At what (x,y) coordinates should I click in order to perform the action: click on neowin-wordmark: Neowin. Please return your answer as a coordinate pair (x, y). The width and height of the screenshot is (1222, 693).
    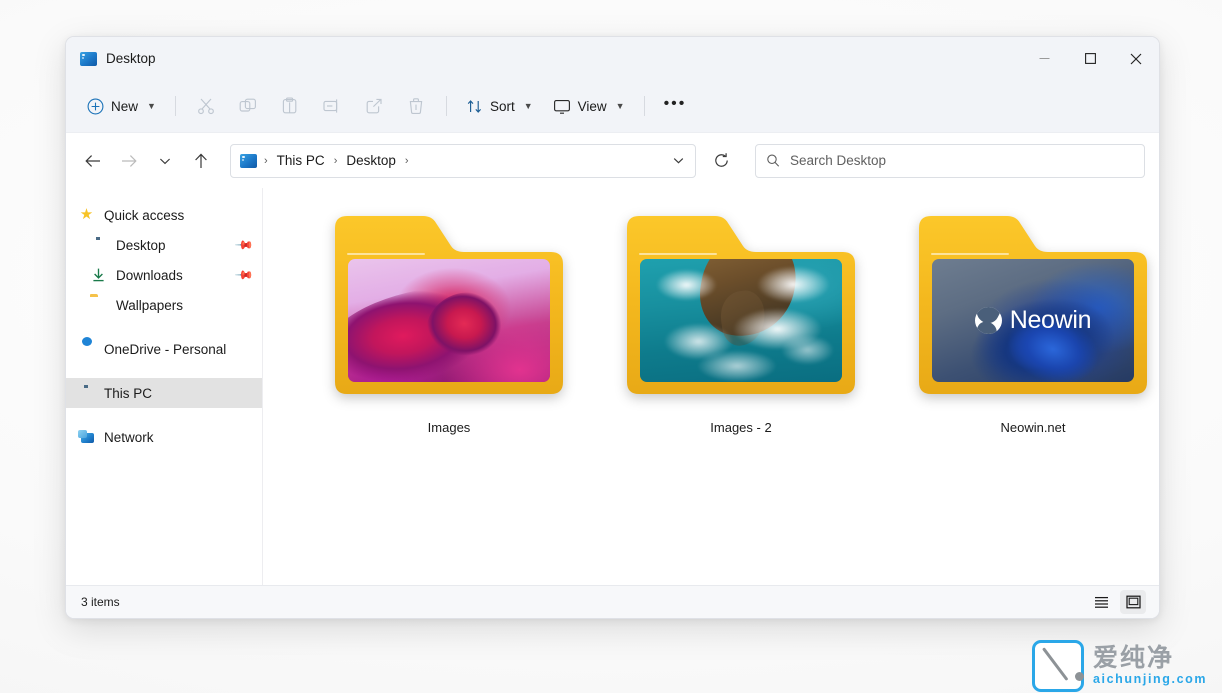
    Looking at the image, I should click on (1050, 320).